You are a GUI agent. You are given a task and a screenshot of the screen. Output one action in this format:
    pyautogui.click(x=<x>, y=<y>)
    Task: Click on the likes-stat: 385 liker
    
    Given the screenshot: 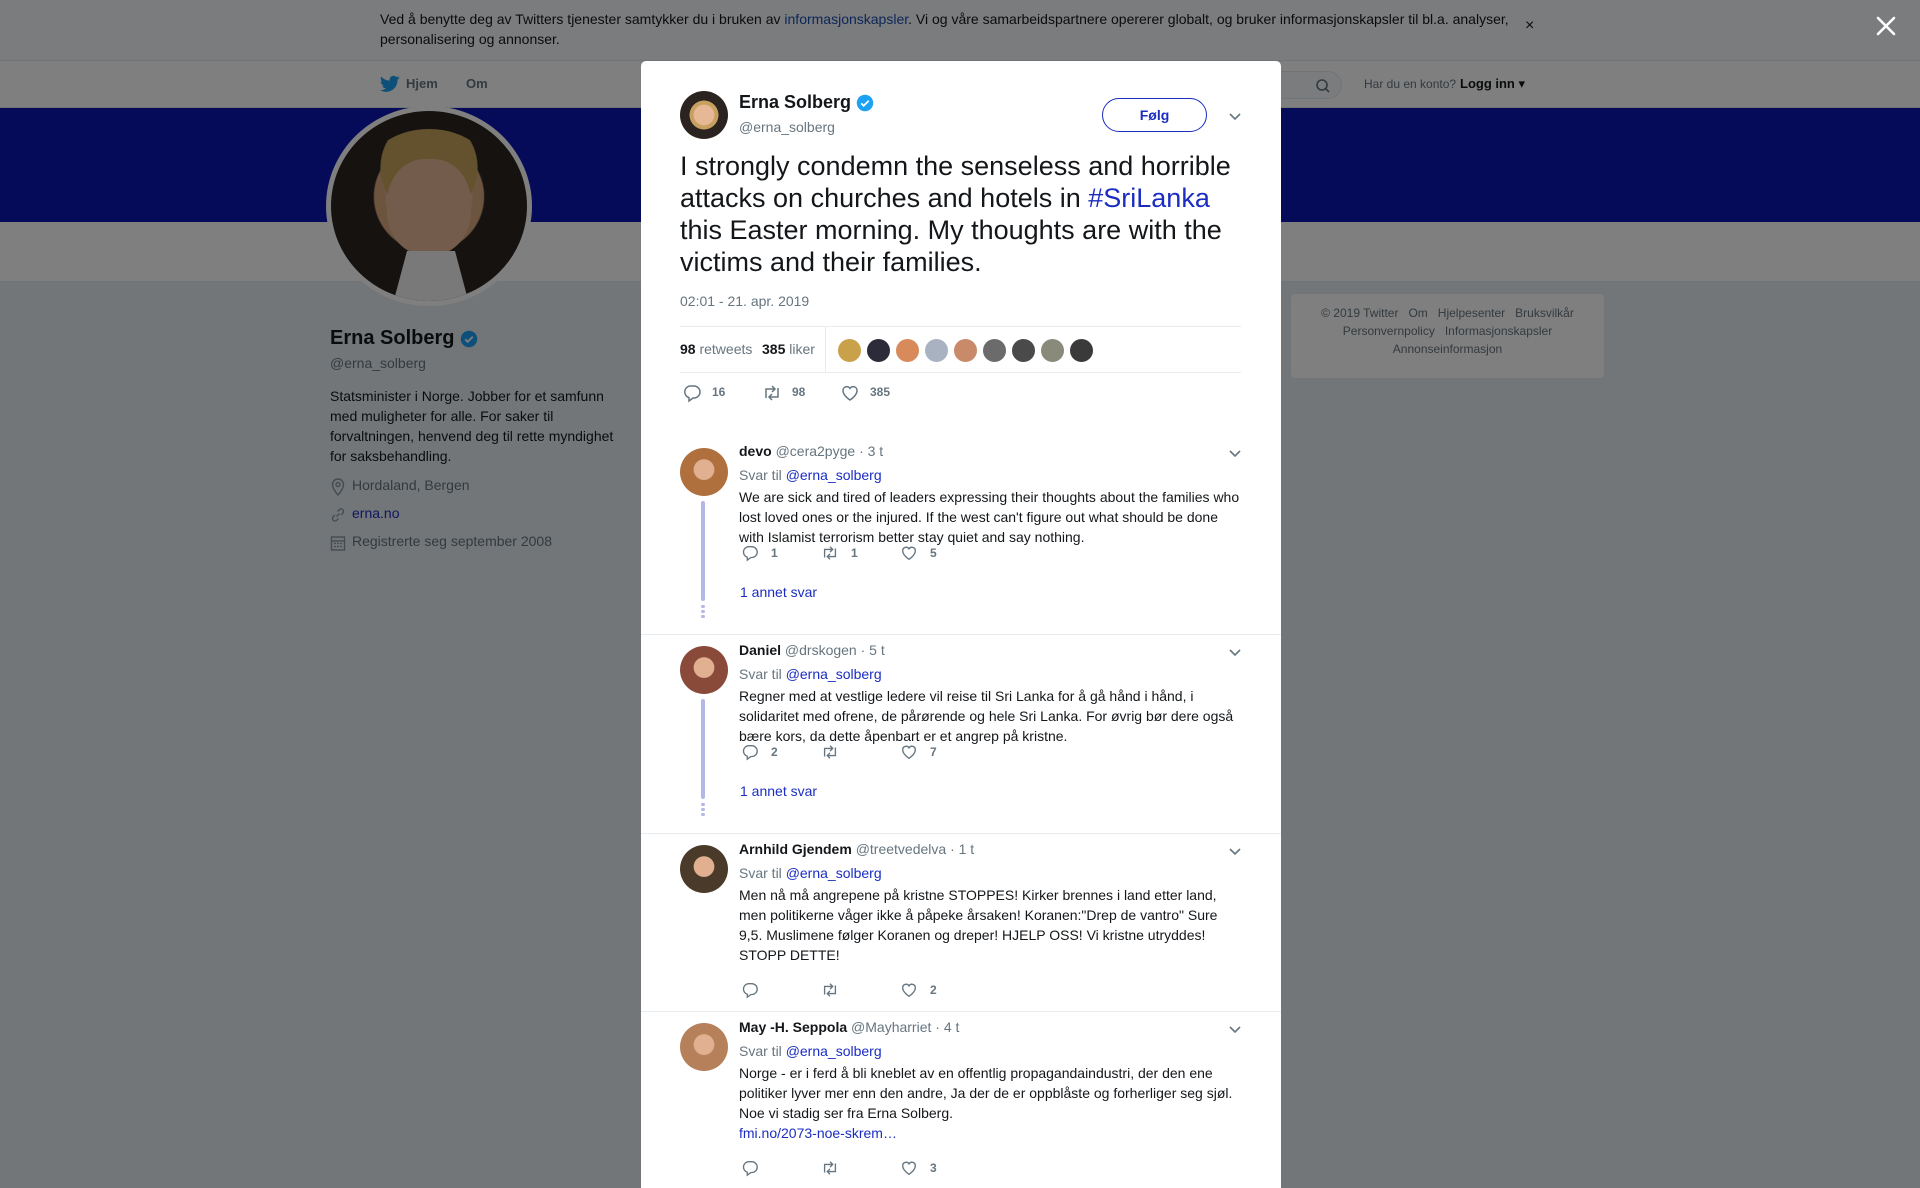 What is the action you would take?
    pyautogui.click(x=788, y=349)
    